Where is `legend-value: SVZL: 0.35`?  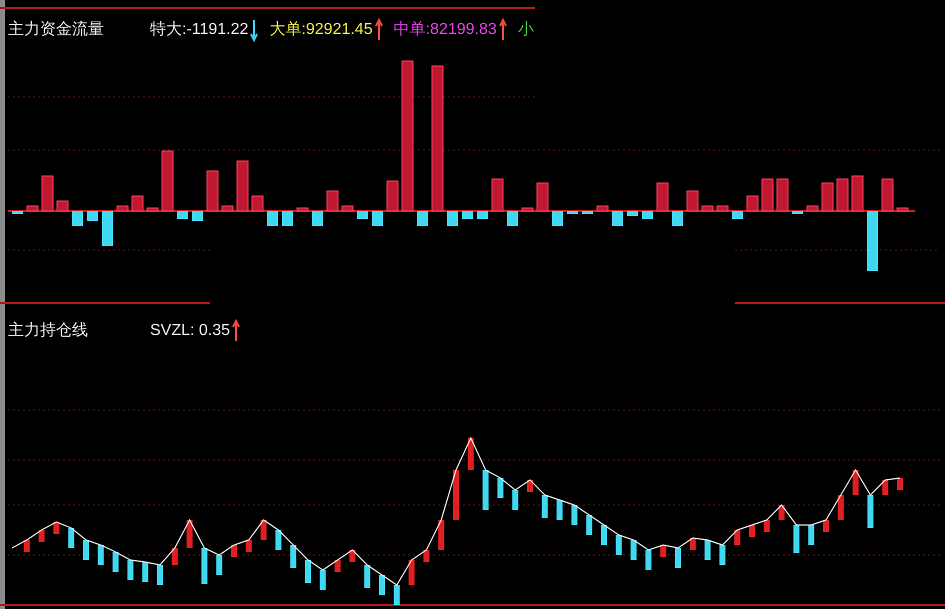 legend-value: SVZL: 0.35 is located at coordinates (190, 331).